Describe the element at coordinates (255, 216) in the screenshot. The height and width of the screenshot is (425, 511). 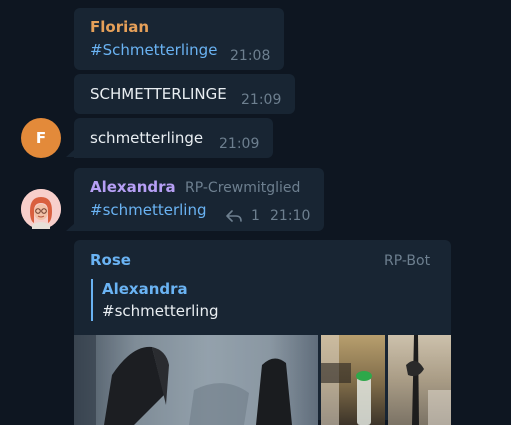
I see `reply-count: 1` at that location.